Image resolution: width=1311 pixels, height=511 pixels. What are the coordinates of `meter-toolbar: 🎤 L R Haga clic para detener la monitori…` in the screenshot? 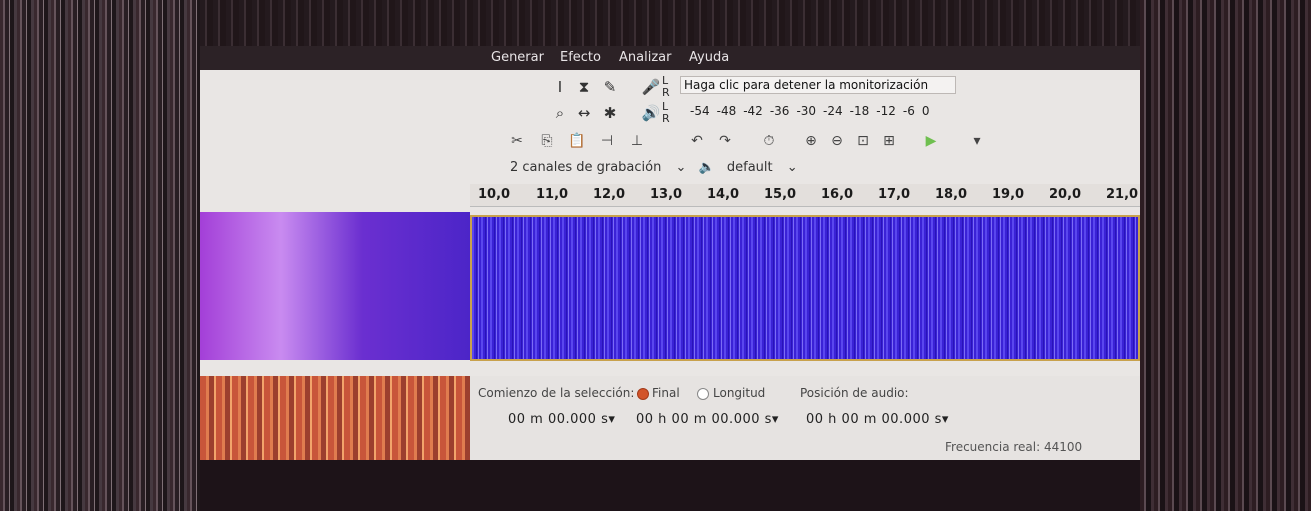 It's located at (798, 100).